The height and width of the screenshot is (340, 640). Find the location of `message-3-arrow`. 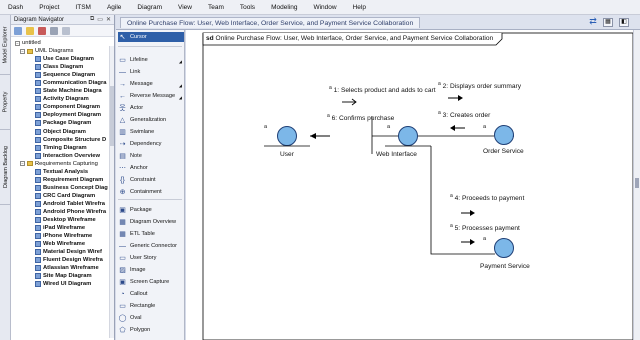

message-3-arrow is located at coordinates (457, 128).